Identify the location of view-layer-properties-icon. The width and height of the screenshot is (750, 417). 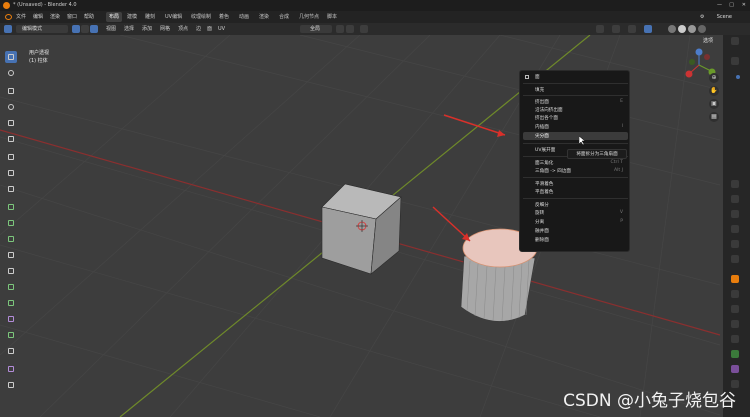
(735, 229).